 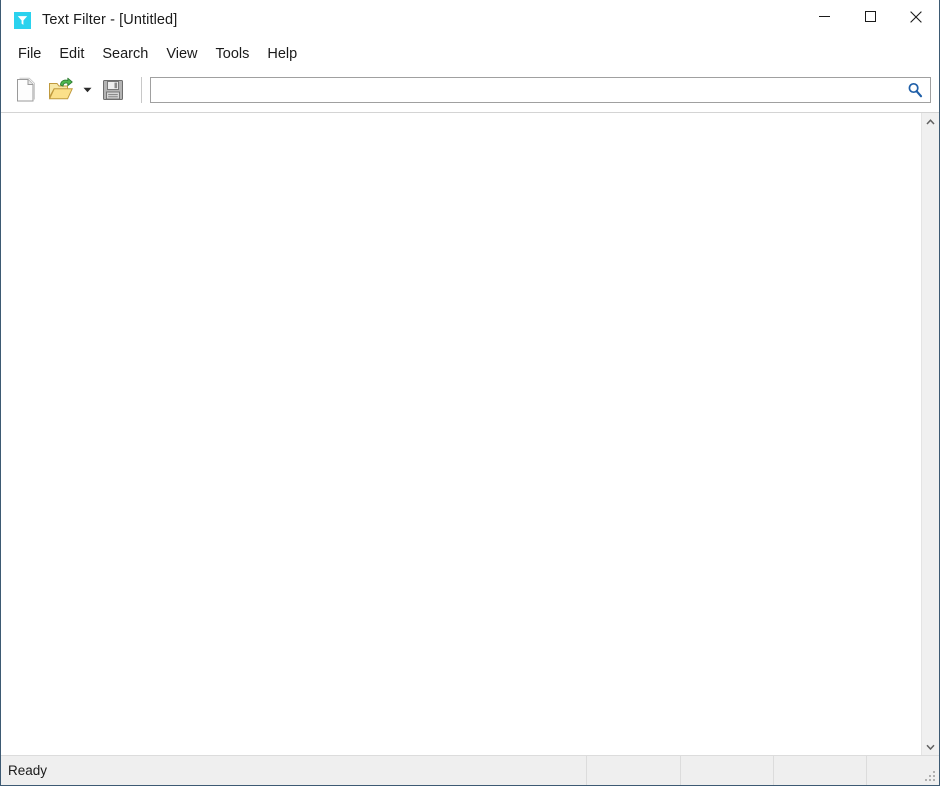 What do you see at coordinates (525, 90) in the screenshot?
I see `search-input` at bounding box center [525, 90].